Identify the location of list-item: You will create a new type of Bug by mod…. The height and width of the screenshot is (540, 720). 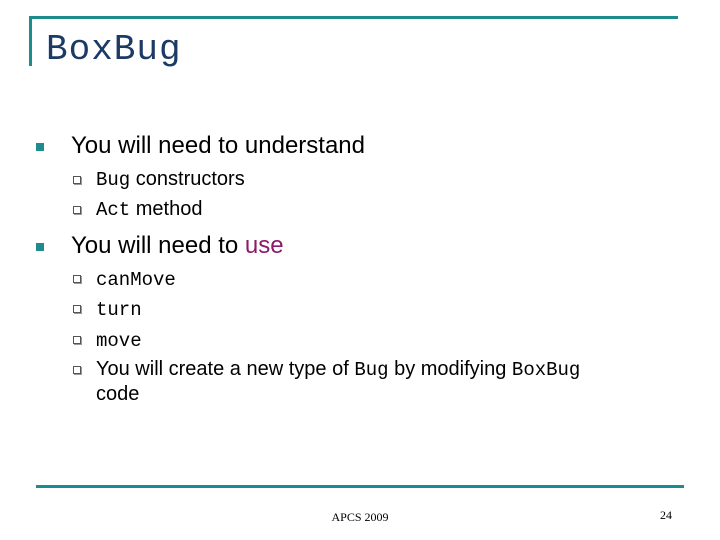
(376, 381).